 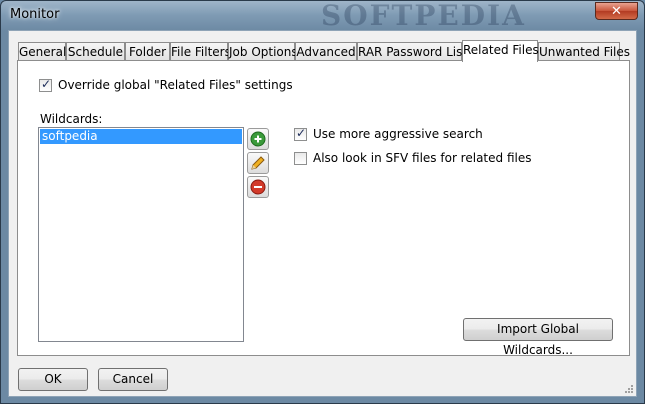 I want to click on override-label: Override global "Related Files" settings, so click(x=175, y=85).